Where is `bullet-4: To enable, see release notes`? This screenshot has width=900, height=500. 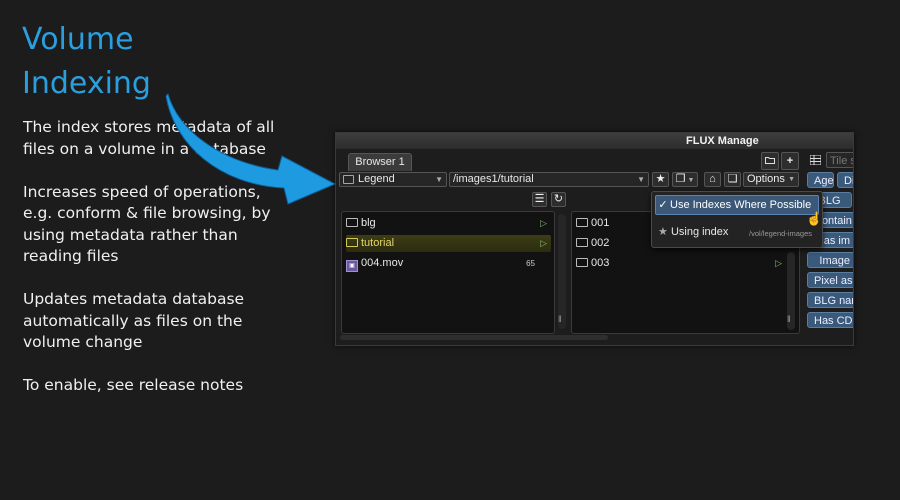
bullet-4: To enable, see release notes is located at coordinates (133, 385).